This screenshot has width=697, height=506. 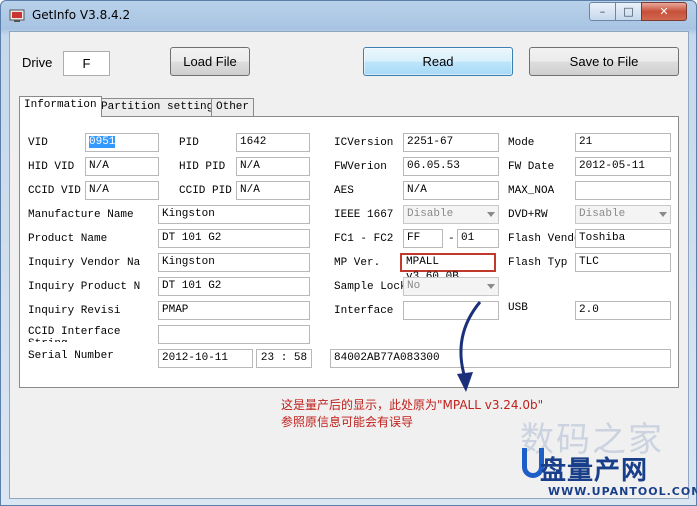 I want to click on minimize-button: –, so click(x=602, y=11).